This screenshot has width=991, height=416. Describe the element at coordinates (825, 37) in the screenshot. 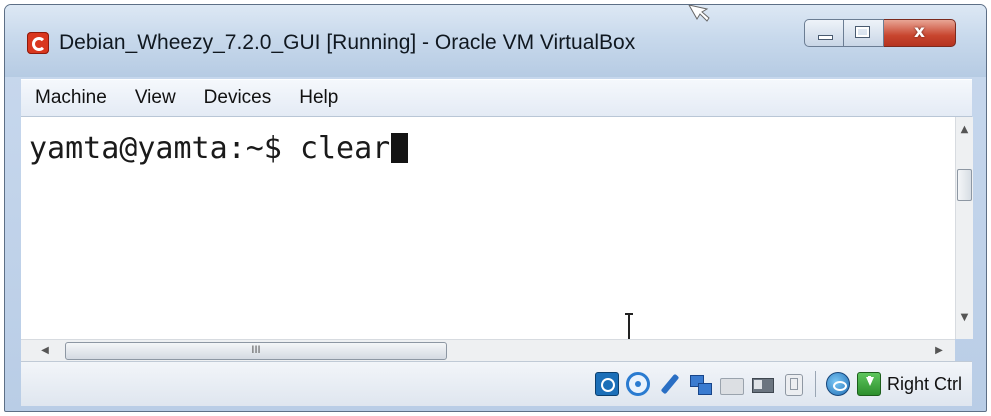

I see `minimize-icon` at that location.